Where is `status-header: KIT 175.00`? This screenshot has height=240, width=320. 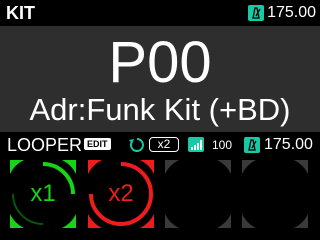 status-header: KIT 175.00 is located at coordinates (160, 13).